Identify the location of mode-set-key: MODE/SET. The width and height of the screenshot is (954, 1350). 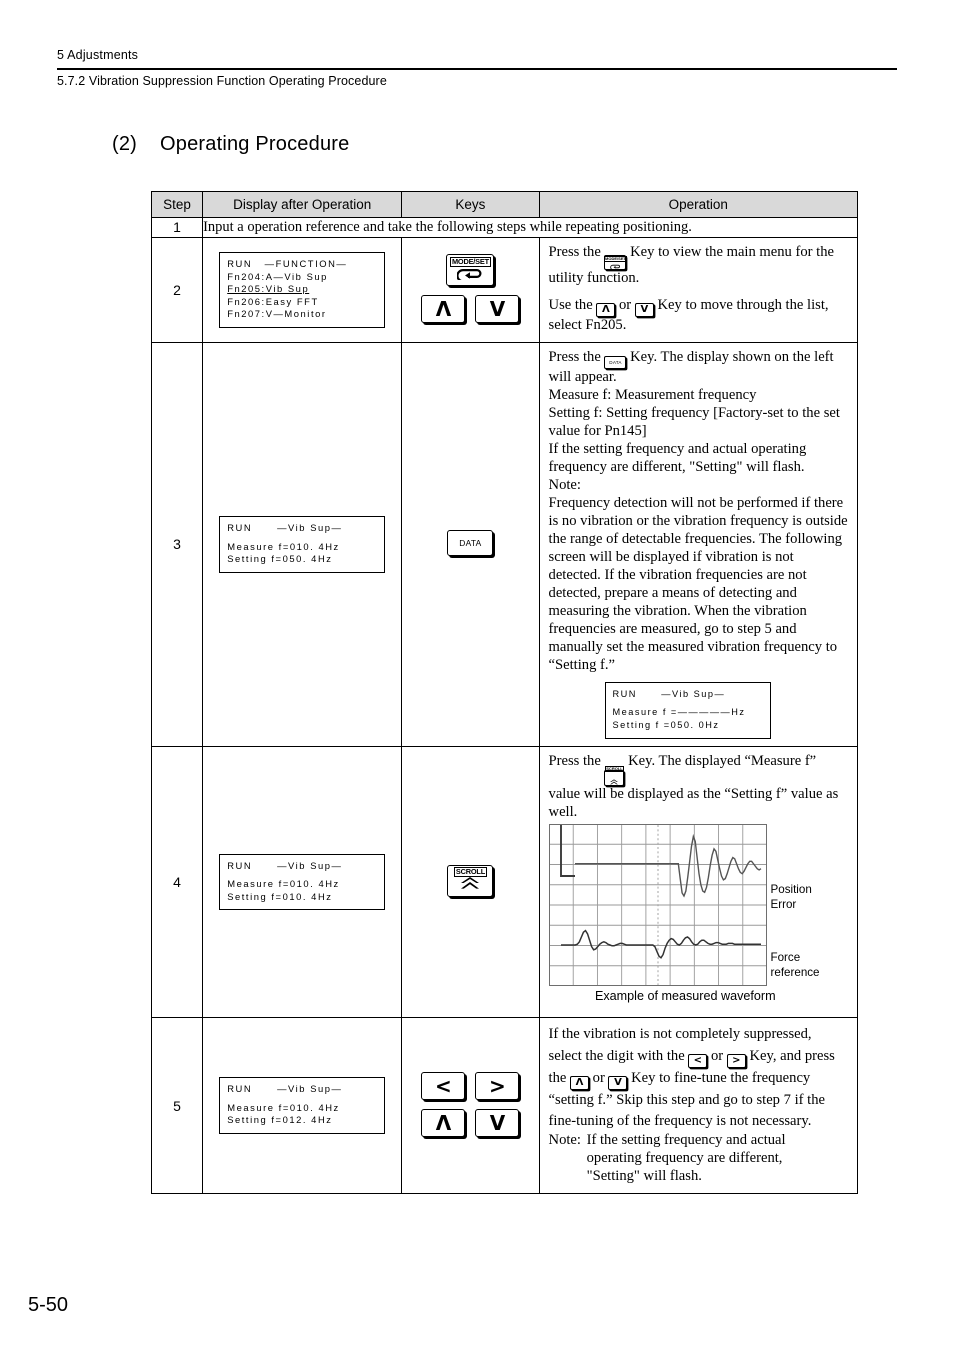
(470, 270).